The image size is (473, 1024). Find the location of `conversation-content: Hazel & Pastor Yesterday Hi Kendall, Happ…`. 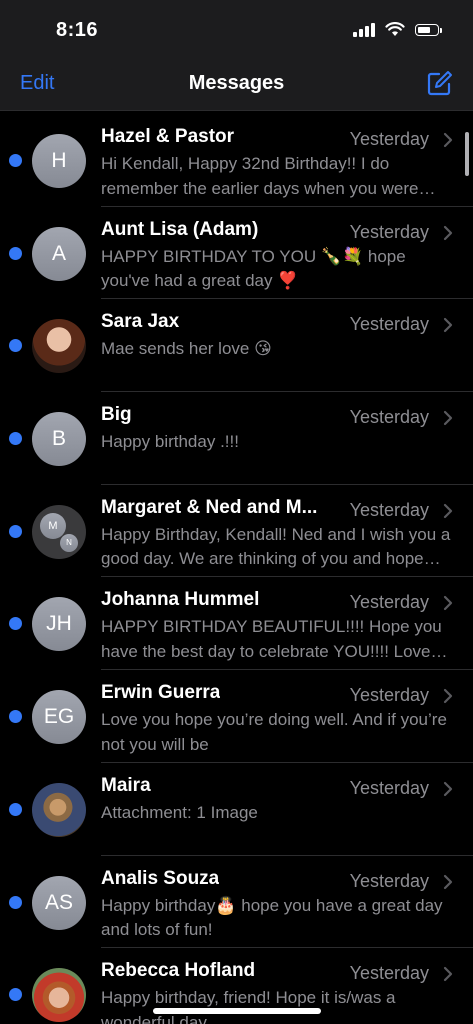

conversation-content: Hazel & Pastor Yesterday Hi Kendall, Happ… is located at coordinates (287, 160).